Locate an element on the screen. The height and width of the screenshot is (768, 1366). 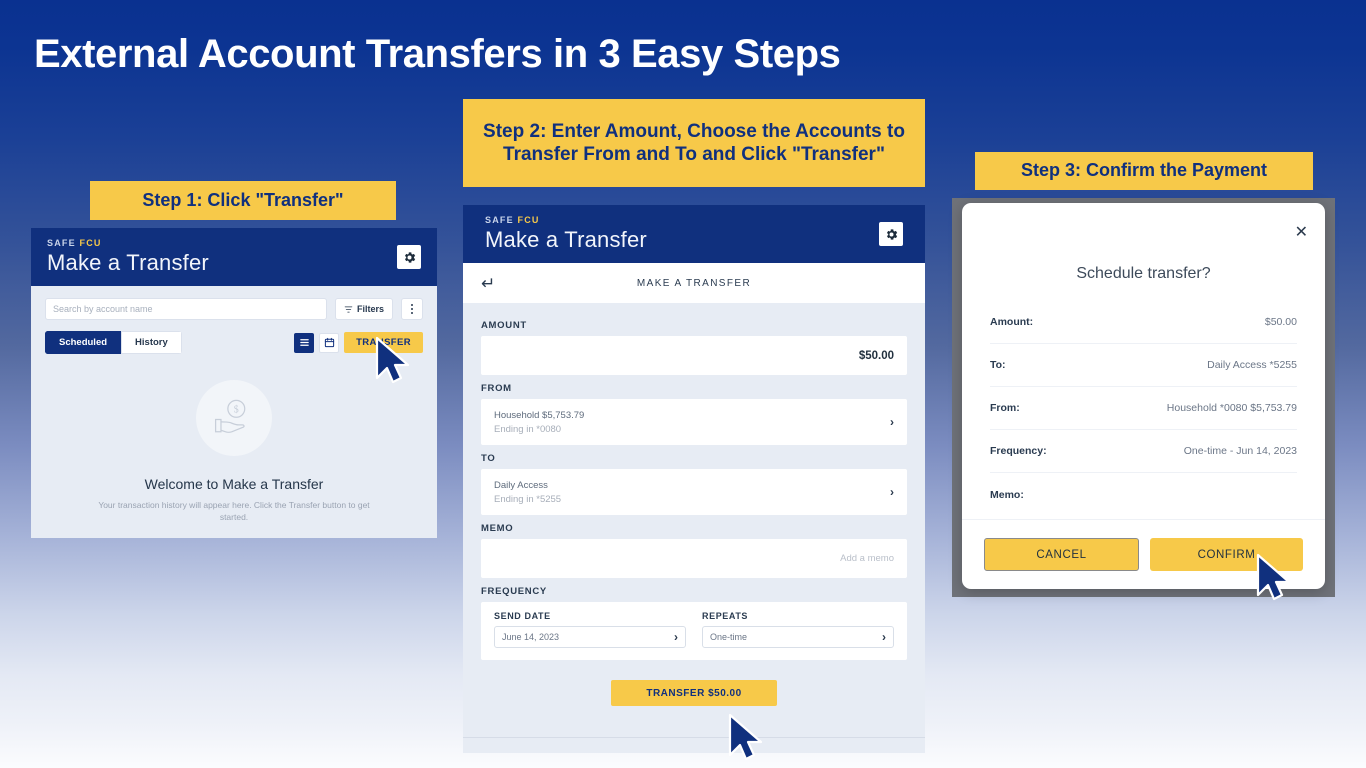
amount-input: $50.00 is located at coordinates (694, 355).